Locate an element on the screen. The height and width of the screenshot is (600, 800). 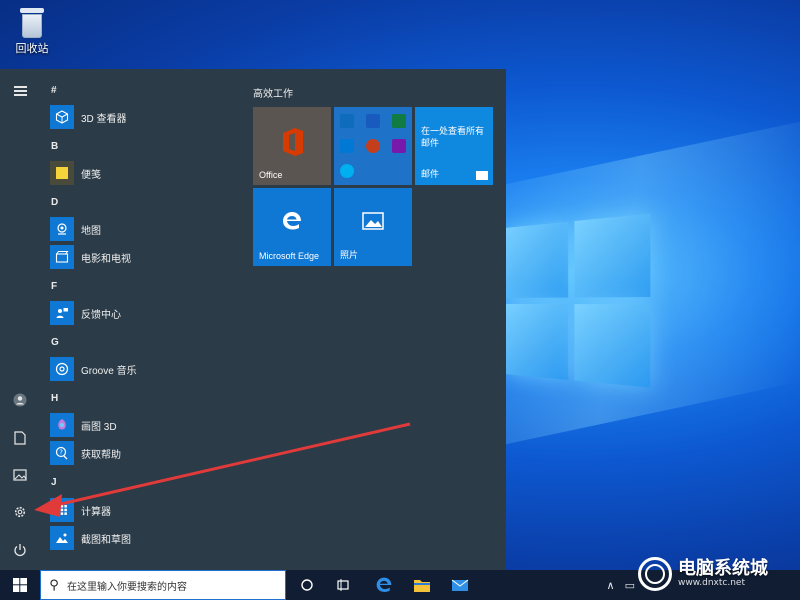
app-movies-tv: 电影和电视 is located at coordinates (90, 257).